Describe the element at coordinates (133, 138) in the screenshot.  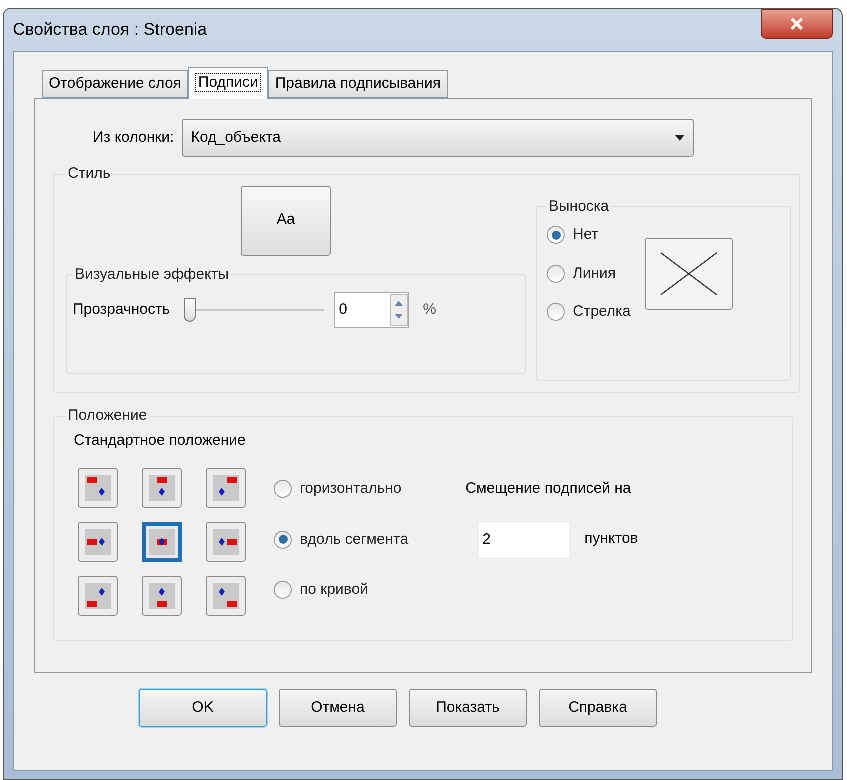
I see `column-label: Из колонки:` at that location.